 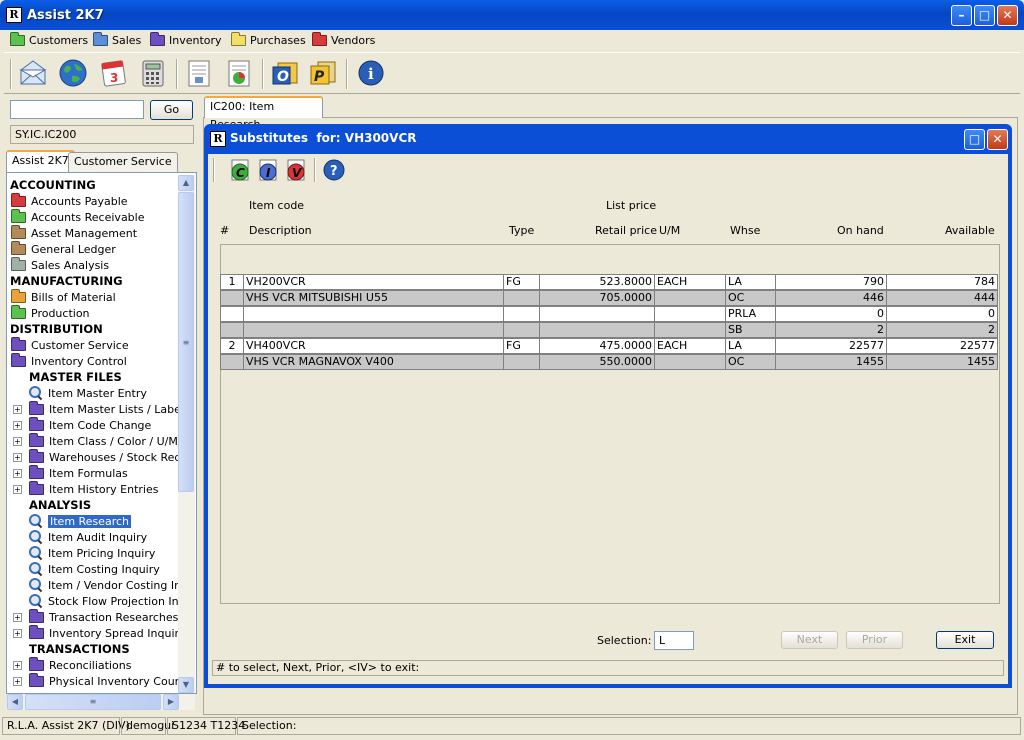 I want to click on help-icon: ?, so click(x=334, y=170).